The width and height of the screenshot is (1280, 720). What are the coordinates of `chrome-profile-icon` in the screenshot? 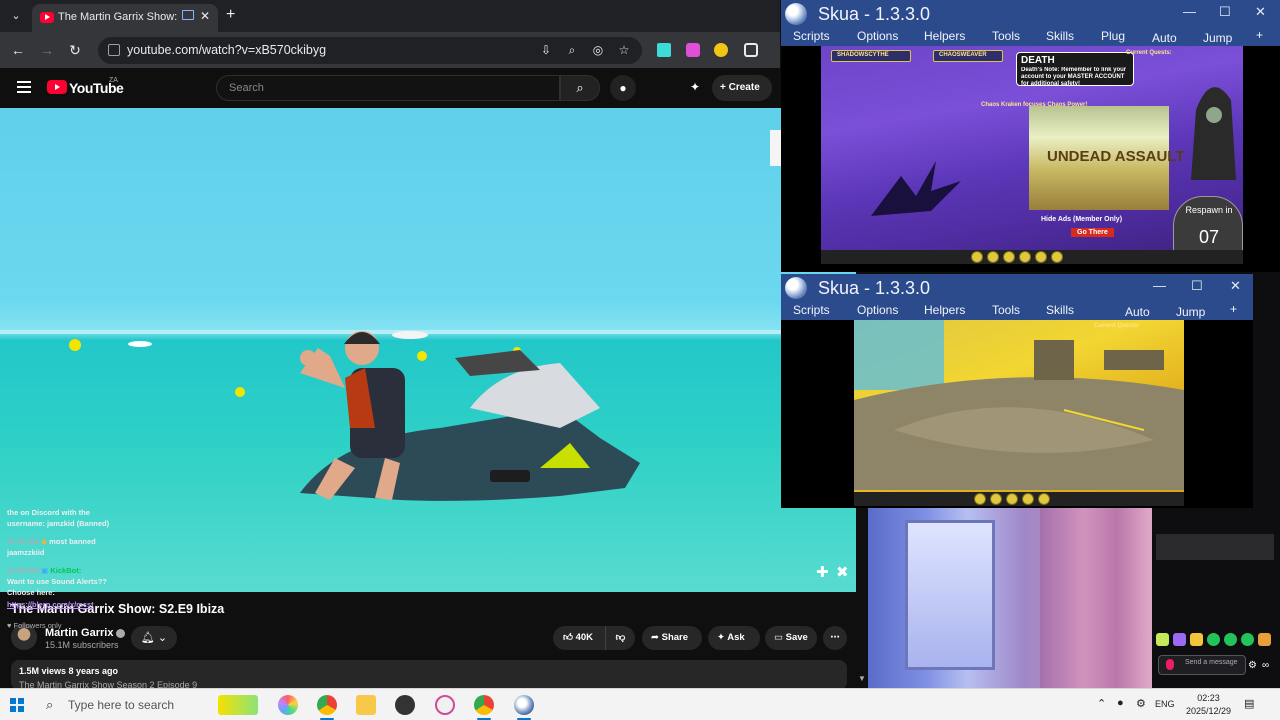 It's located at (484, 705).